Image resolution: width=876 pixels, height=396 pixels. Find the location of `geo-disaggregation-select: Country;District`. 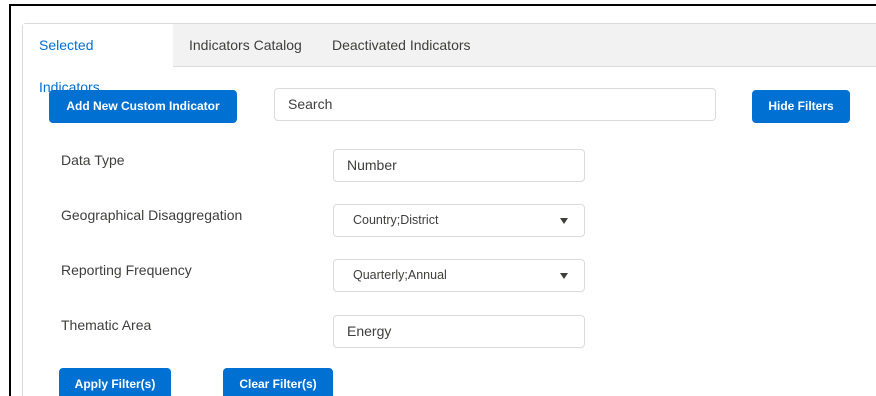

geo-disaggregation-select: Country;District is located at coordinates (459, 220).